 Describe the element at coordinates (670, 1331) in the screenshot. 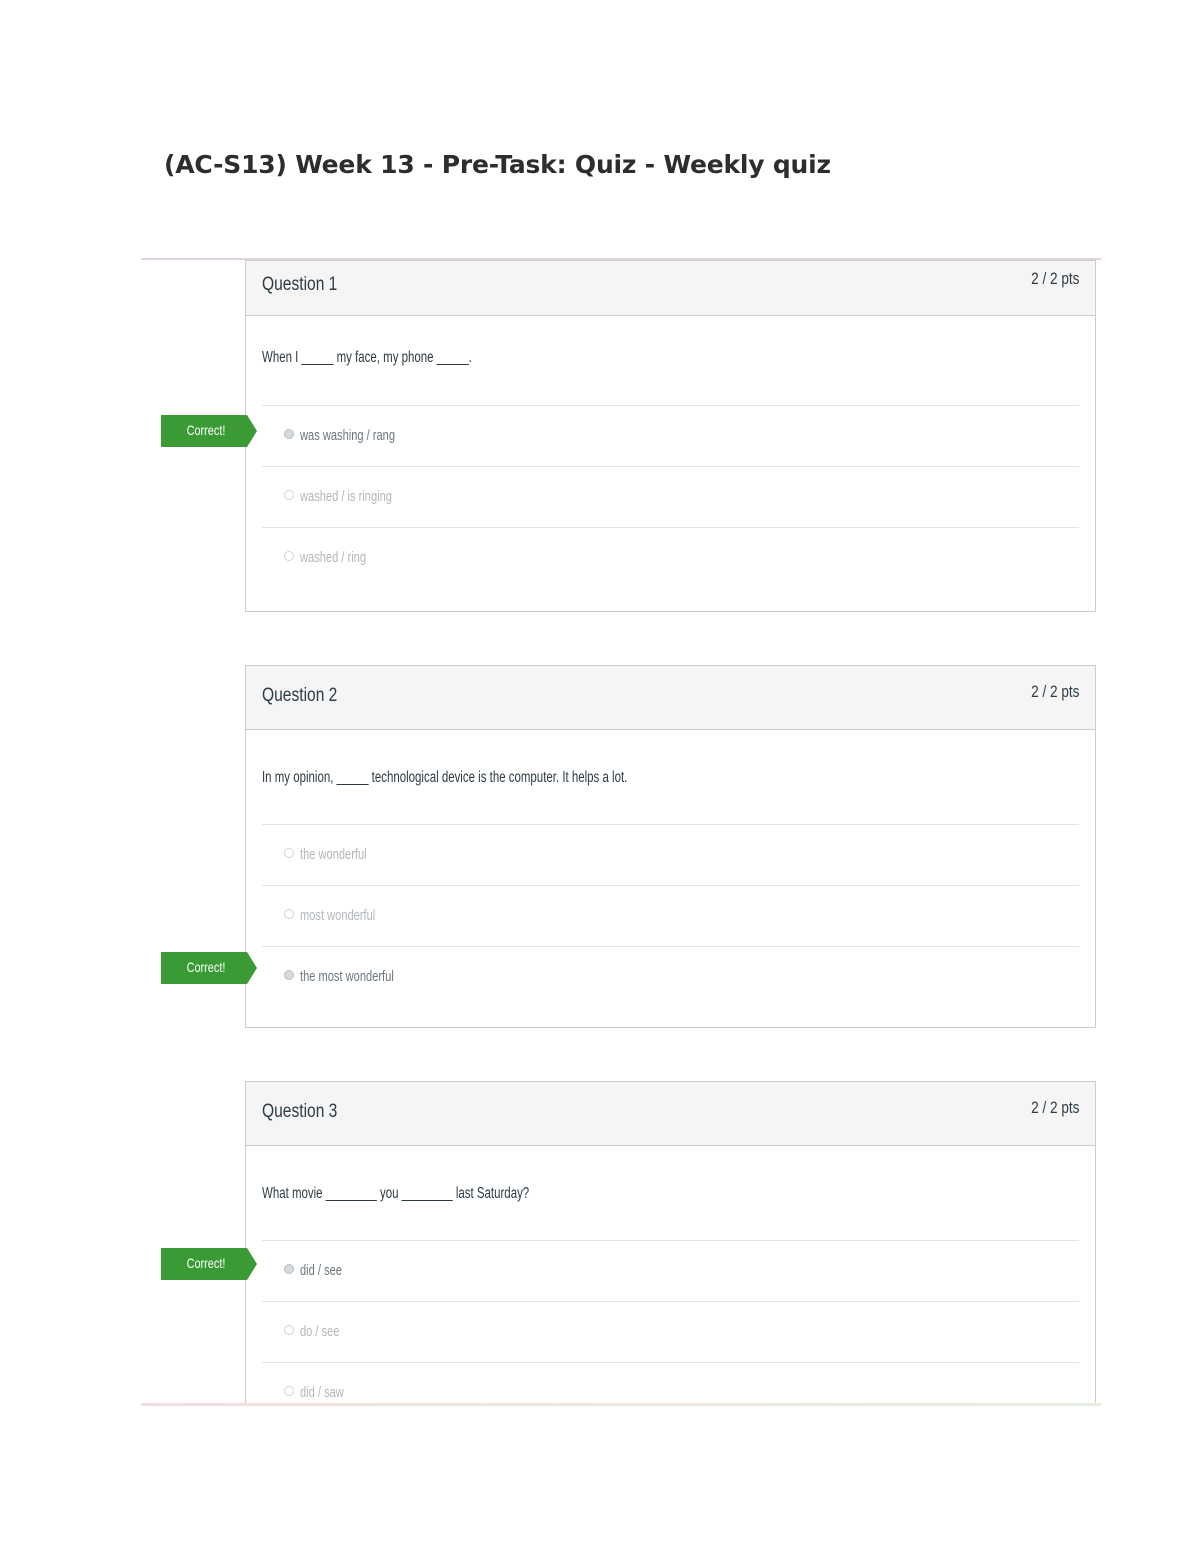

I see `answer-option: do / see` at that location.